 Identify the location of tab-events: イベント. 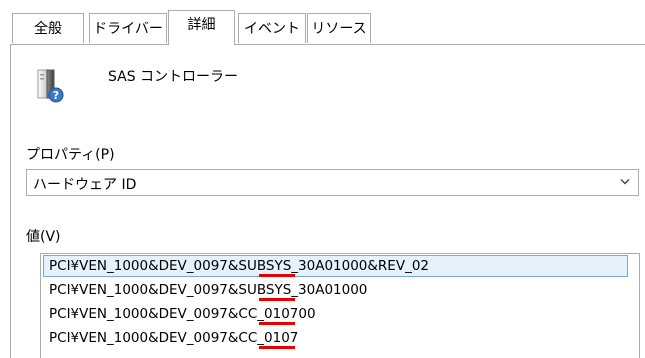
(272, 28).